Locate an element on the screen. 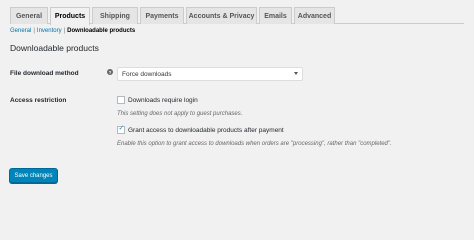  select-value: Force downloads is located at coordinates (147, 74).